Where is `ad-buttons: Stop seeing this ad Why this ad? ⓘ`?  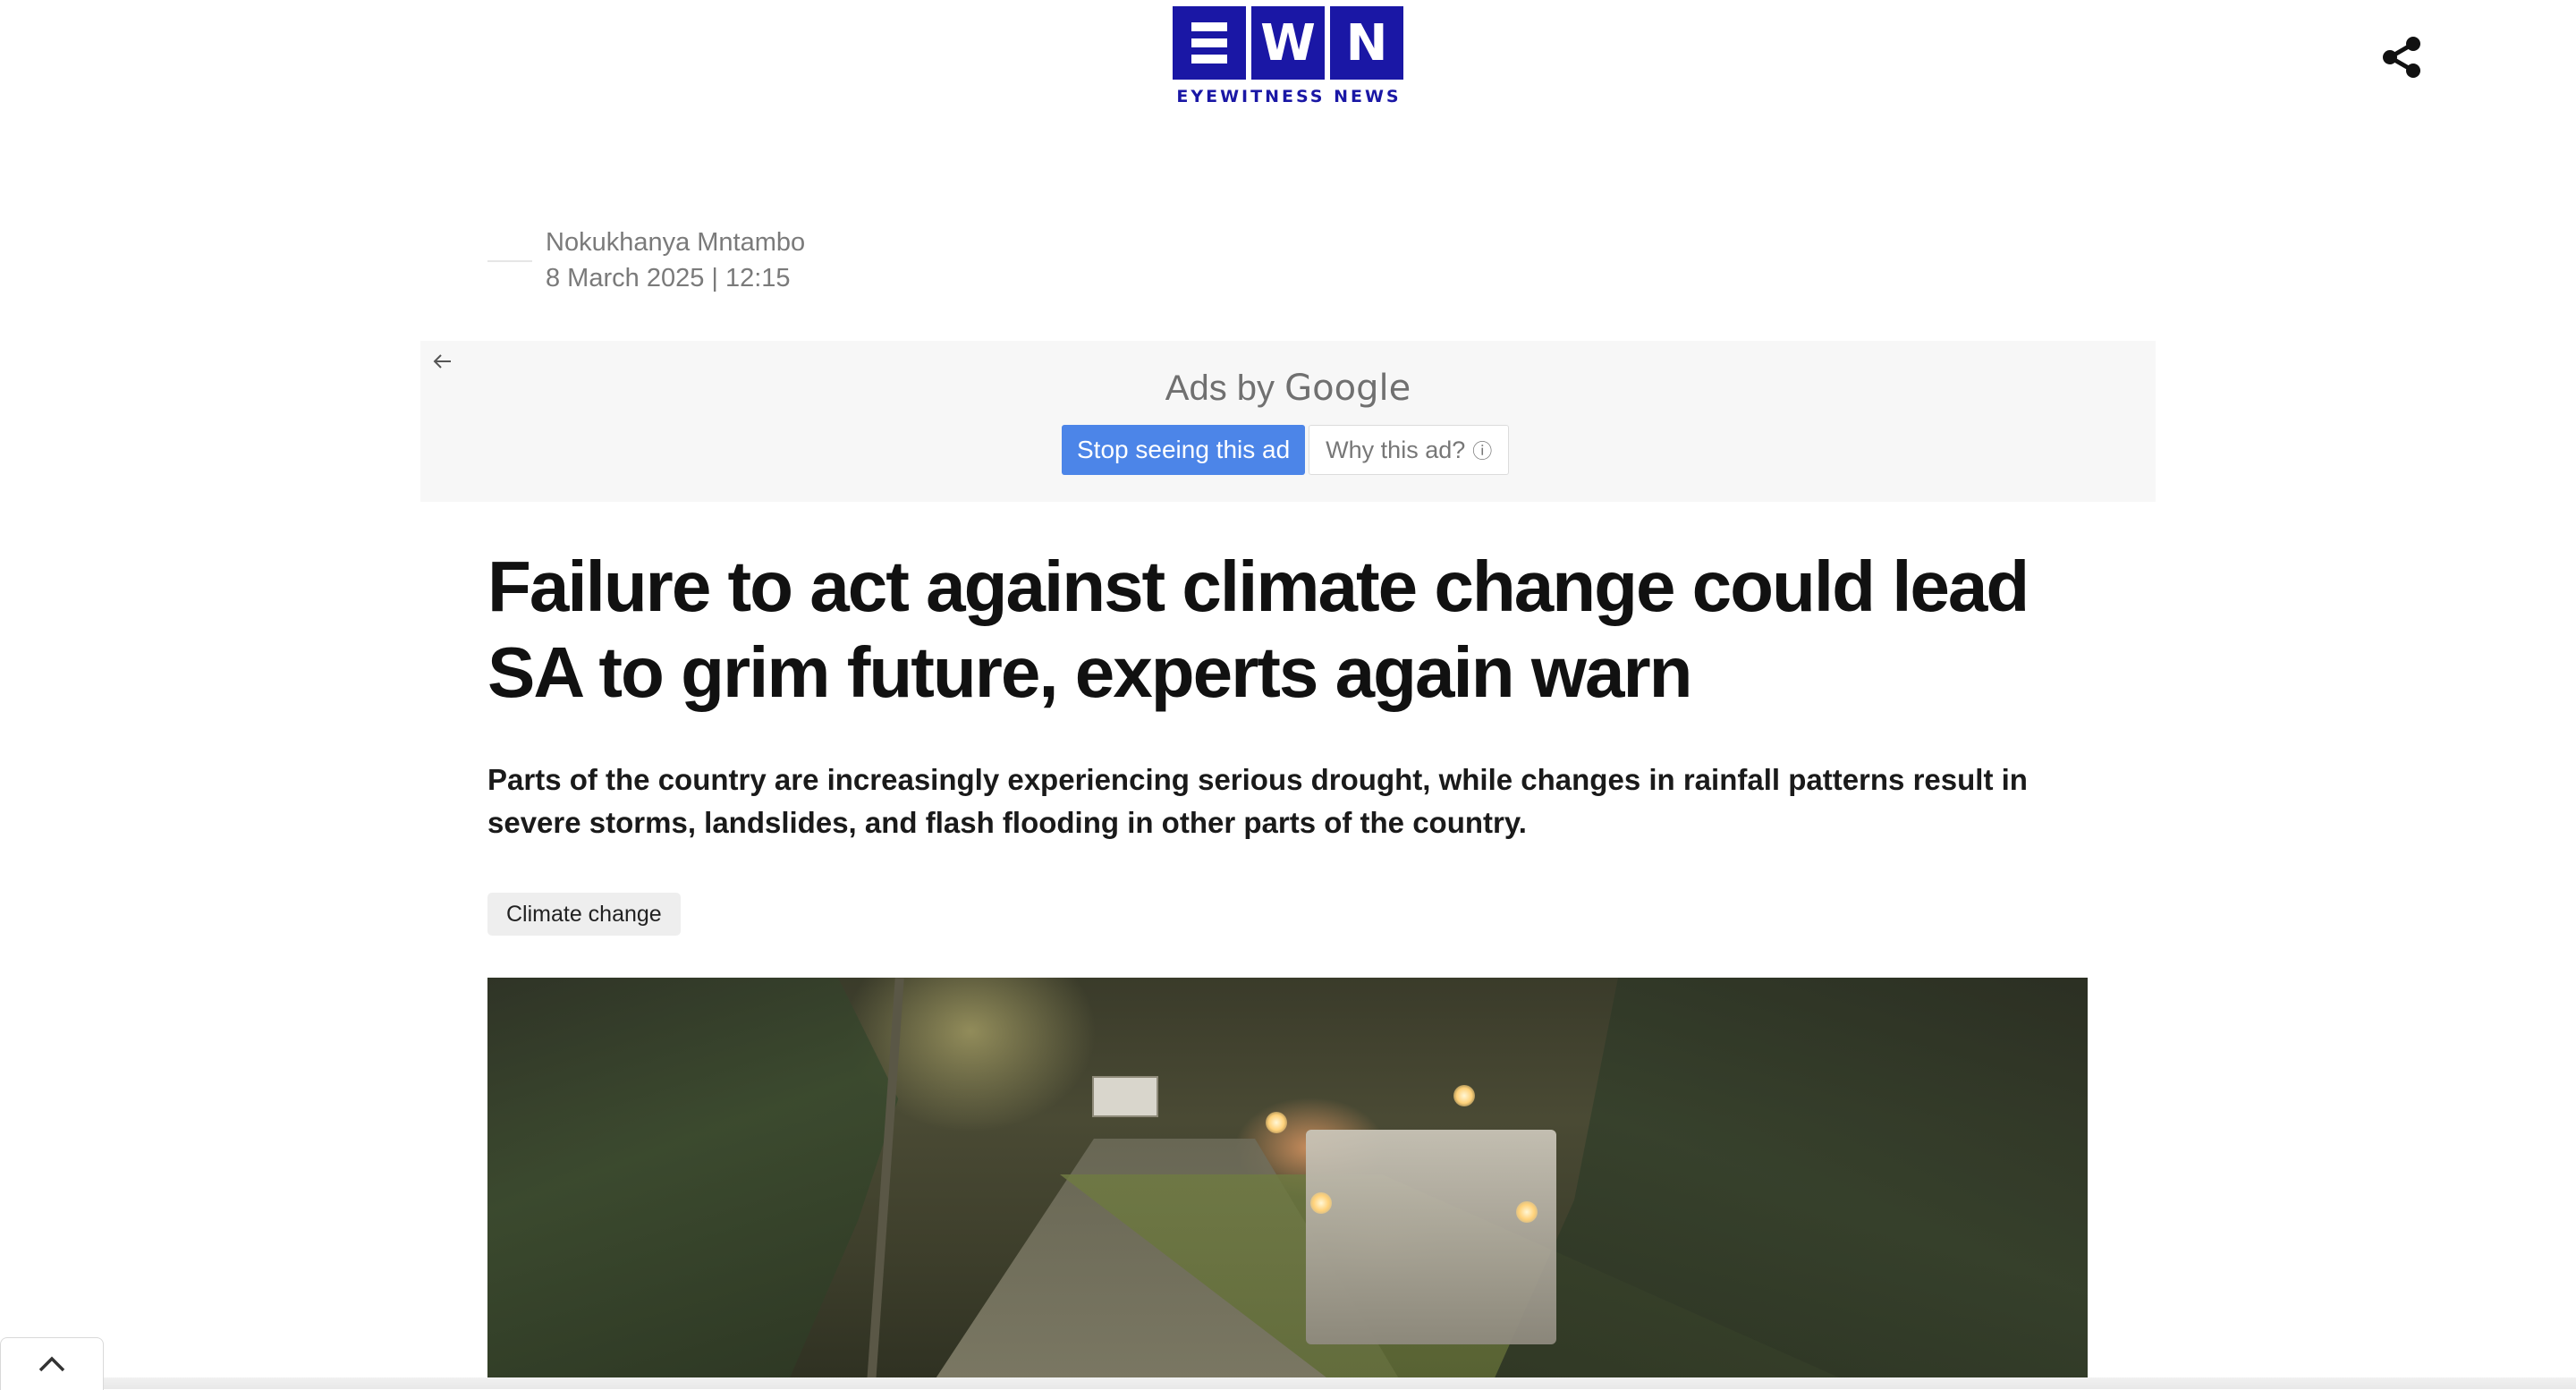 ad-buttons: Stop seeing this ad Why this ad? ⓘ is located at coordinates (1286, 450).